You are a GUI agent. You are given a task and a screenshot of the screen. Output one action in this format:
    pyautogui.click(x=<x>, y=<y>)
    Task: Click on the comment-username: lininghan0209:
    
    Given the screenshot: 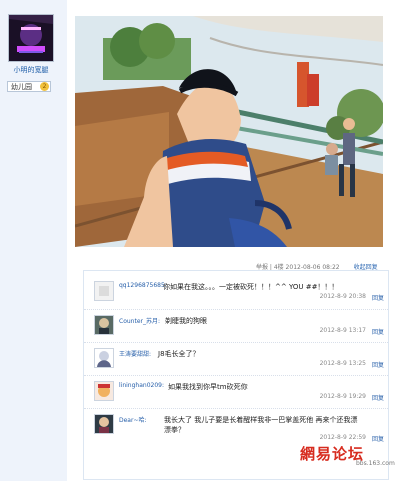 What is the action you would take?
    pyautogui.click(x=141, y=385)
    